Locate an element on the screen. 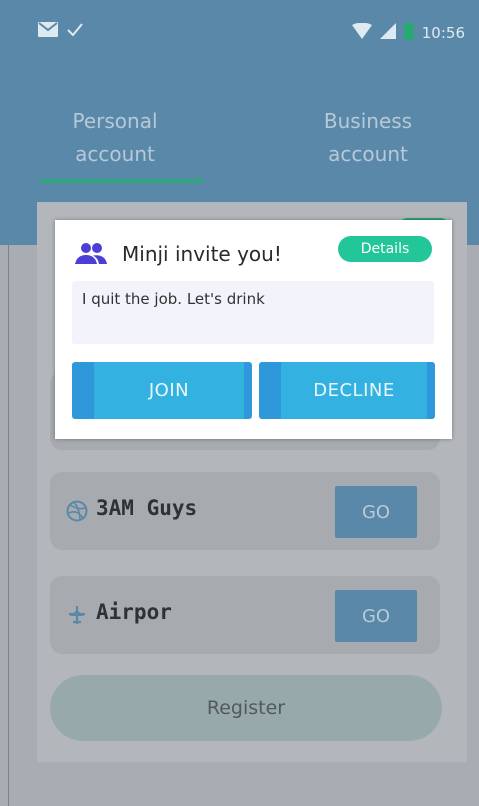  active-tab-indicator is located at coordinates (122, 181).